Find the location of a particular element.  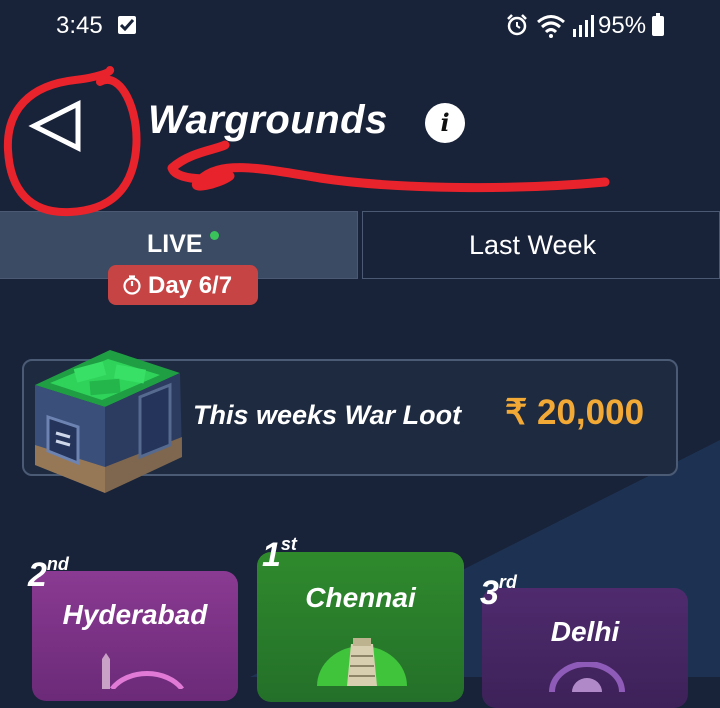

status-bar: 3:45 95% is located at coordinates (360, 28).